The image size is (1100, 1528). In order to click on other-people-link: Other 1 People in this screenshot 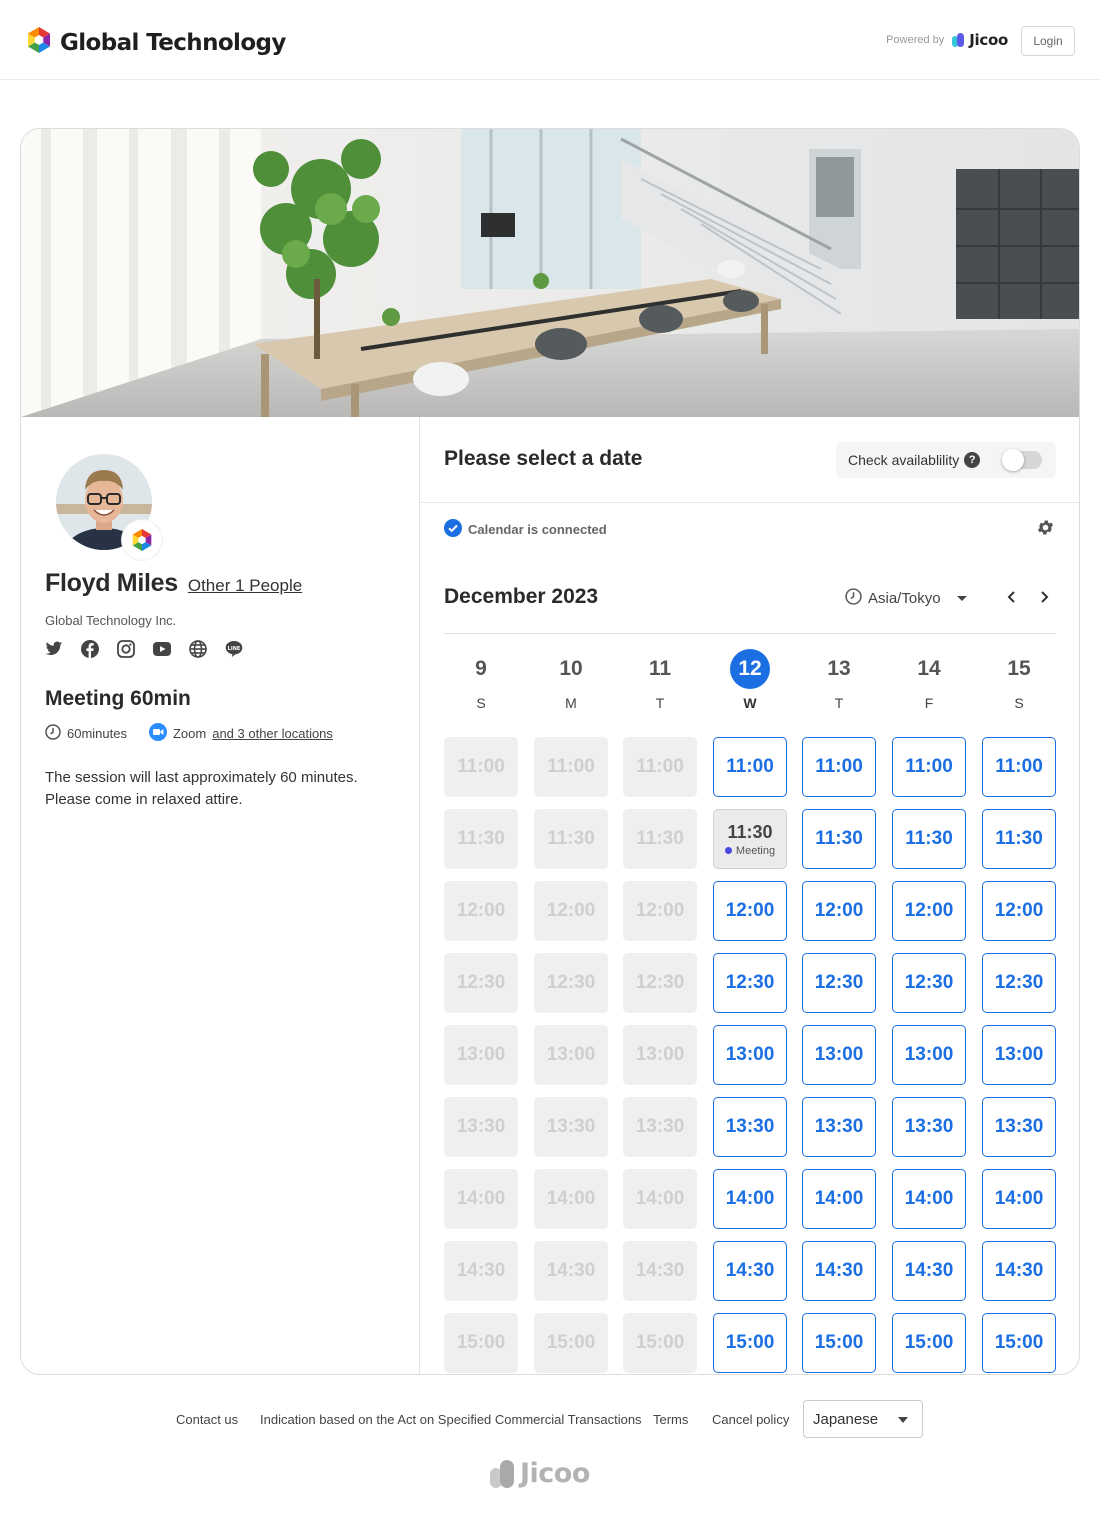, I will do `click(245, 586)`.